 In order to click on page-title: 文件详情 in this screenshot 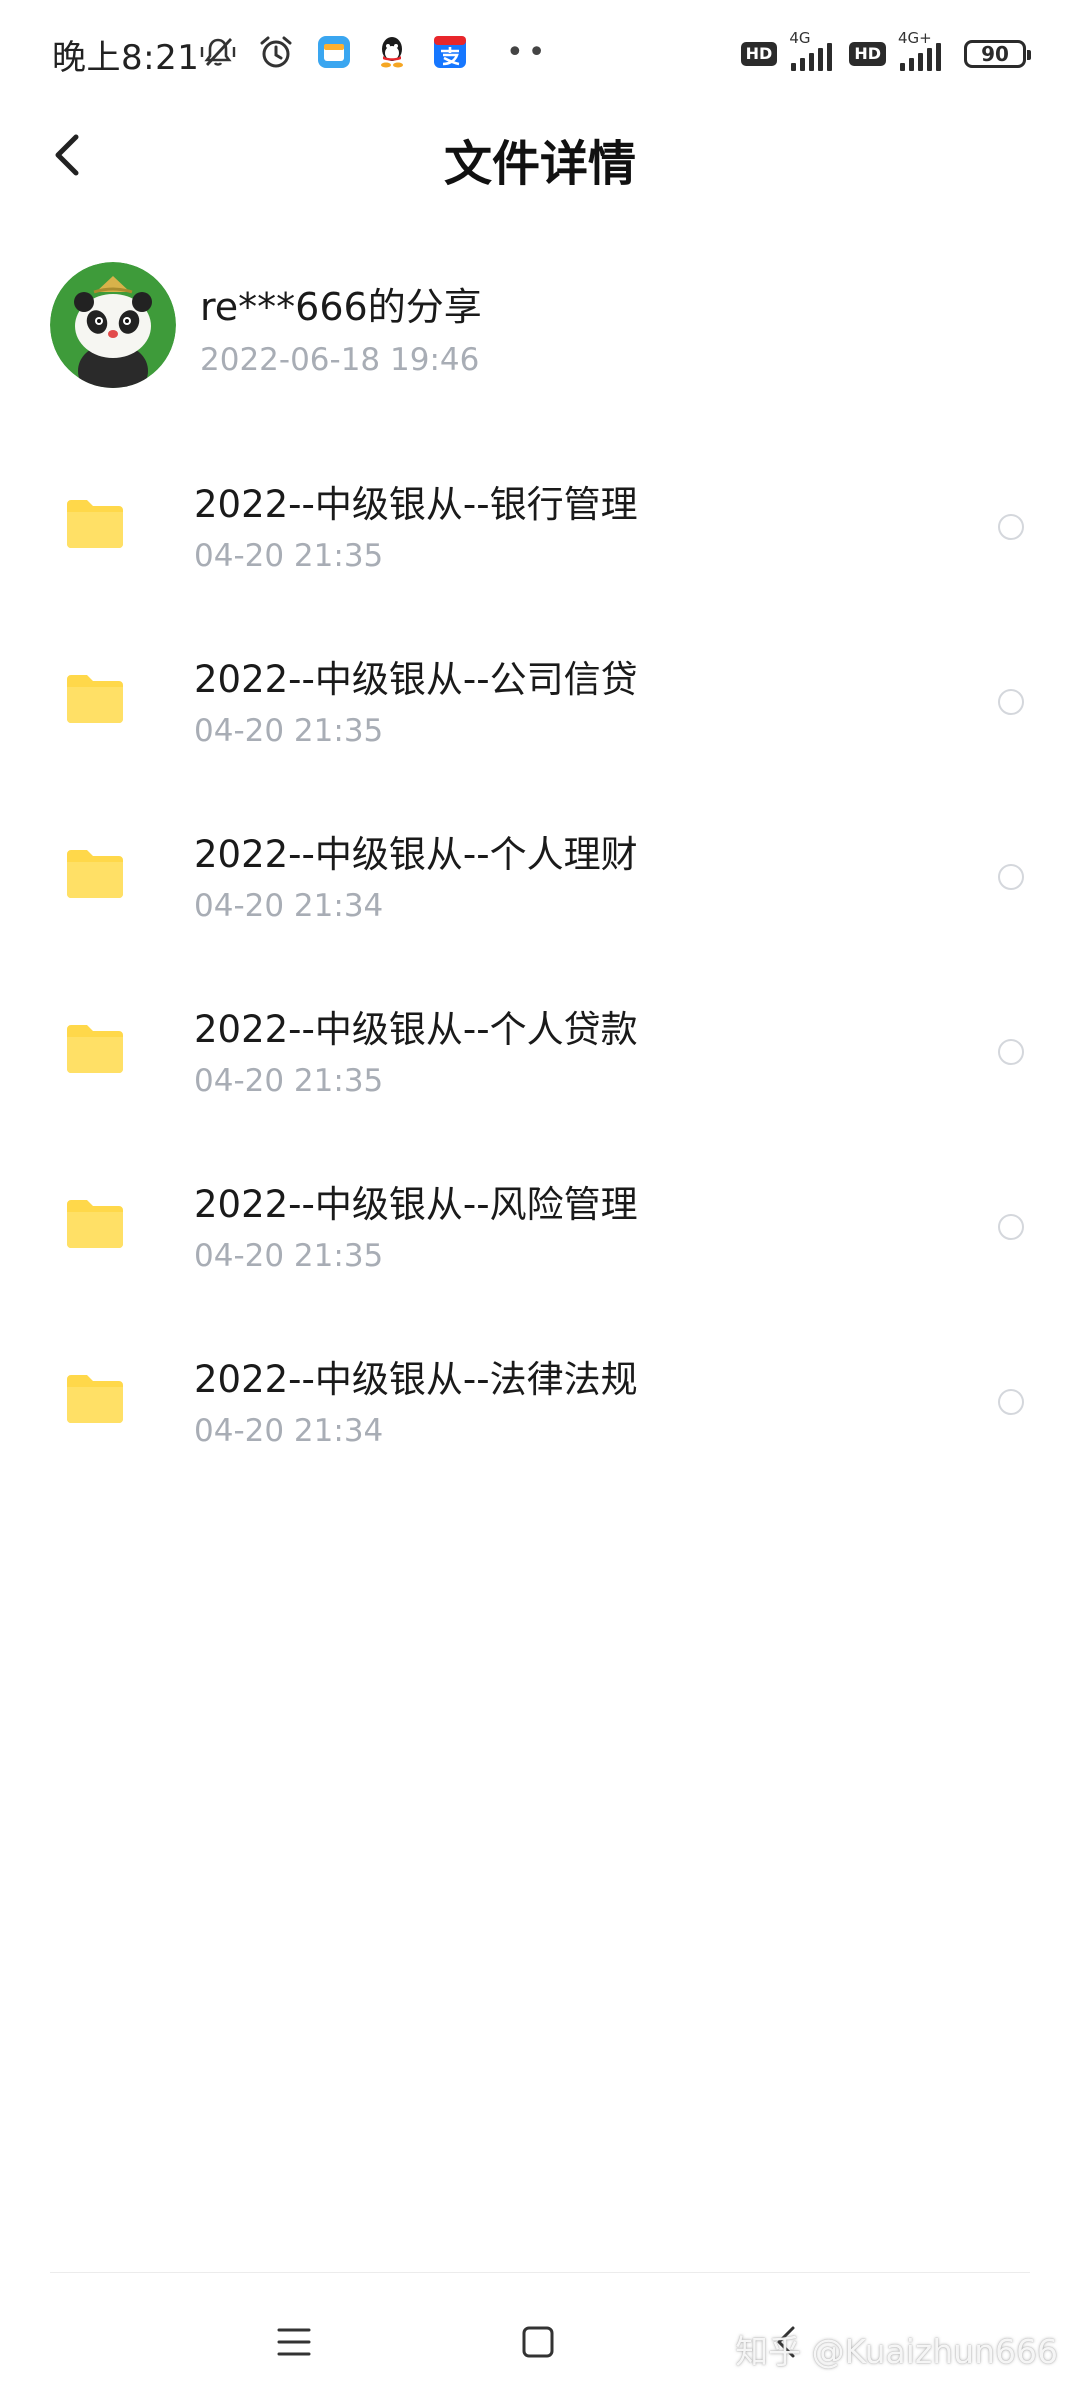, I will do `click(539, 164)`.